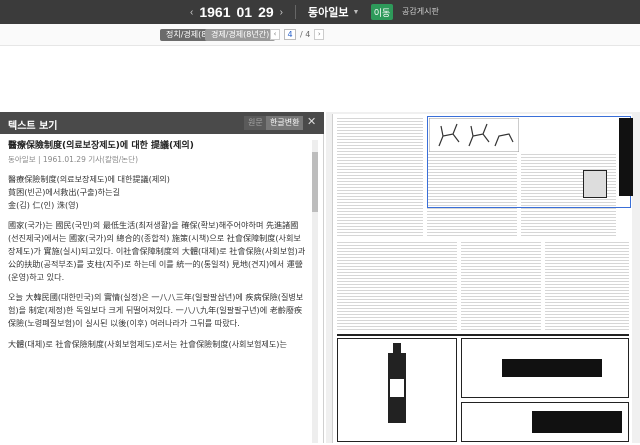  I want to click on year-field: 1961, so click(214, 12).